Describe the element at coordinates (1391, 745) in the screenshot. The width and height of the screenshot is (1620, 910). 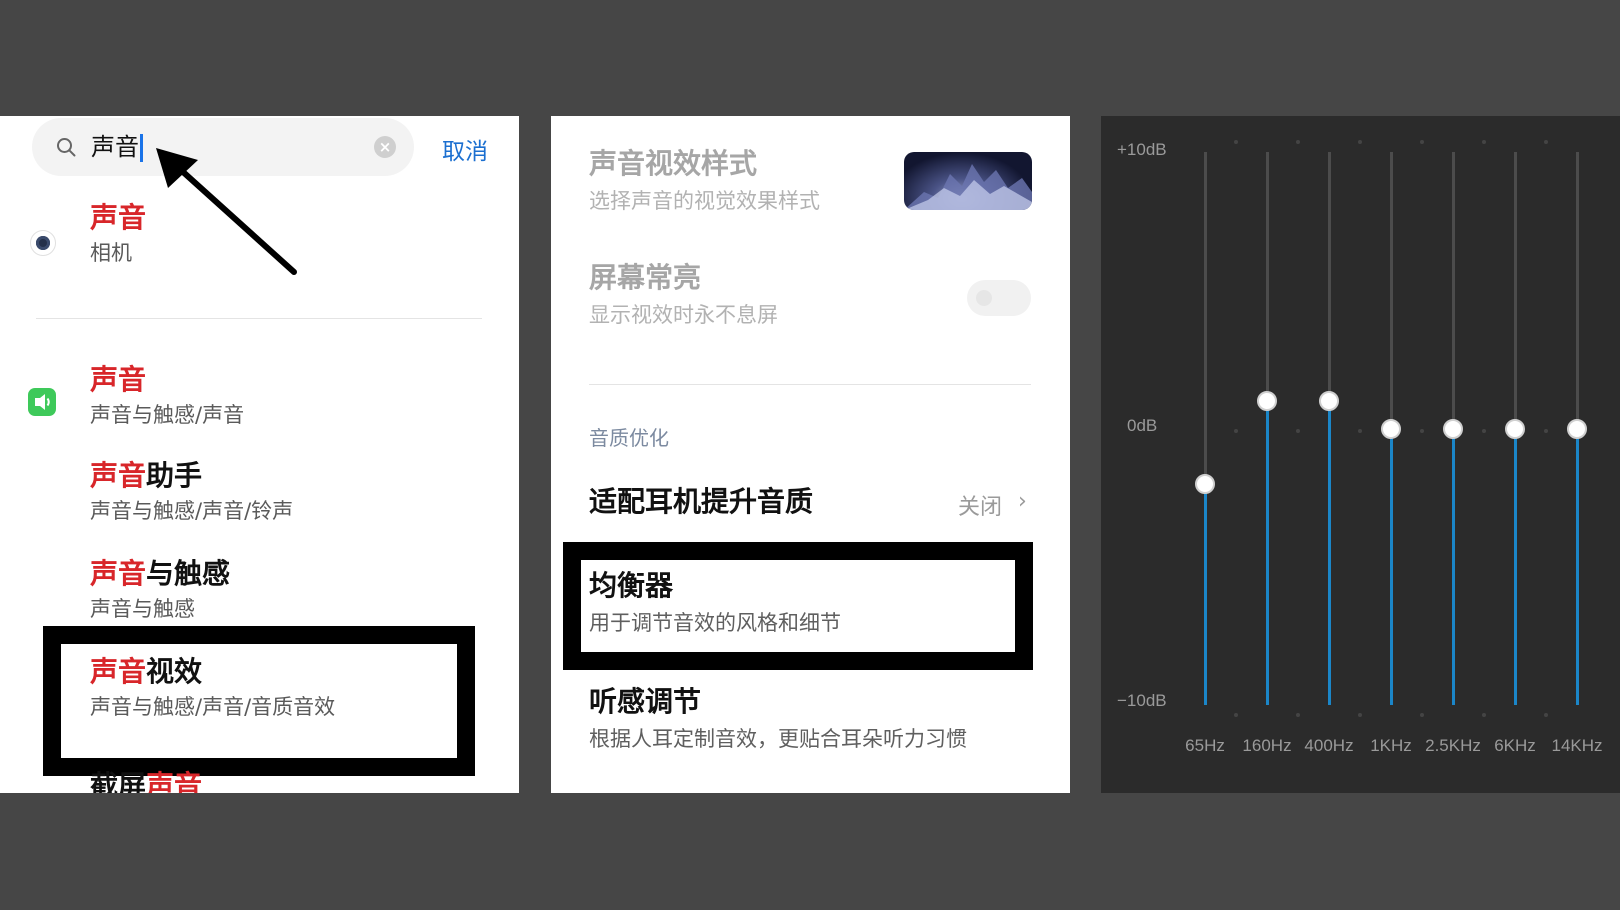
I see `eq-frequency-label: 1KHz` at that location.